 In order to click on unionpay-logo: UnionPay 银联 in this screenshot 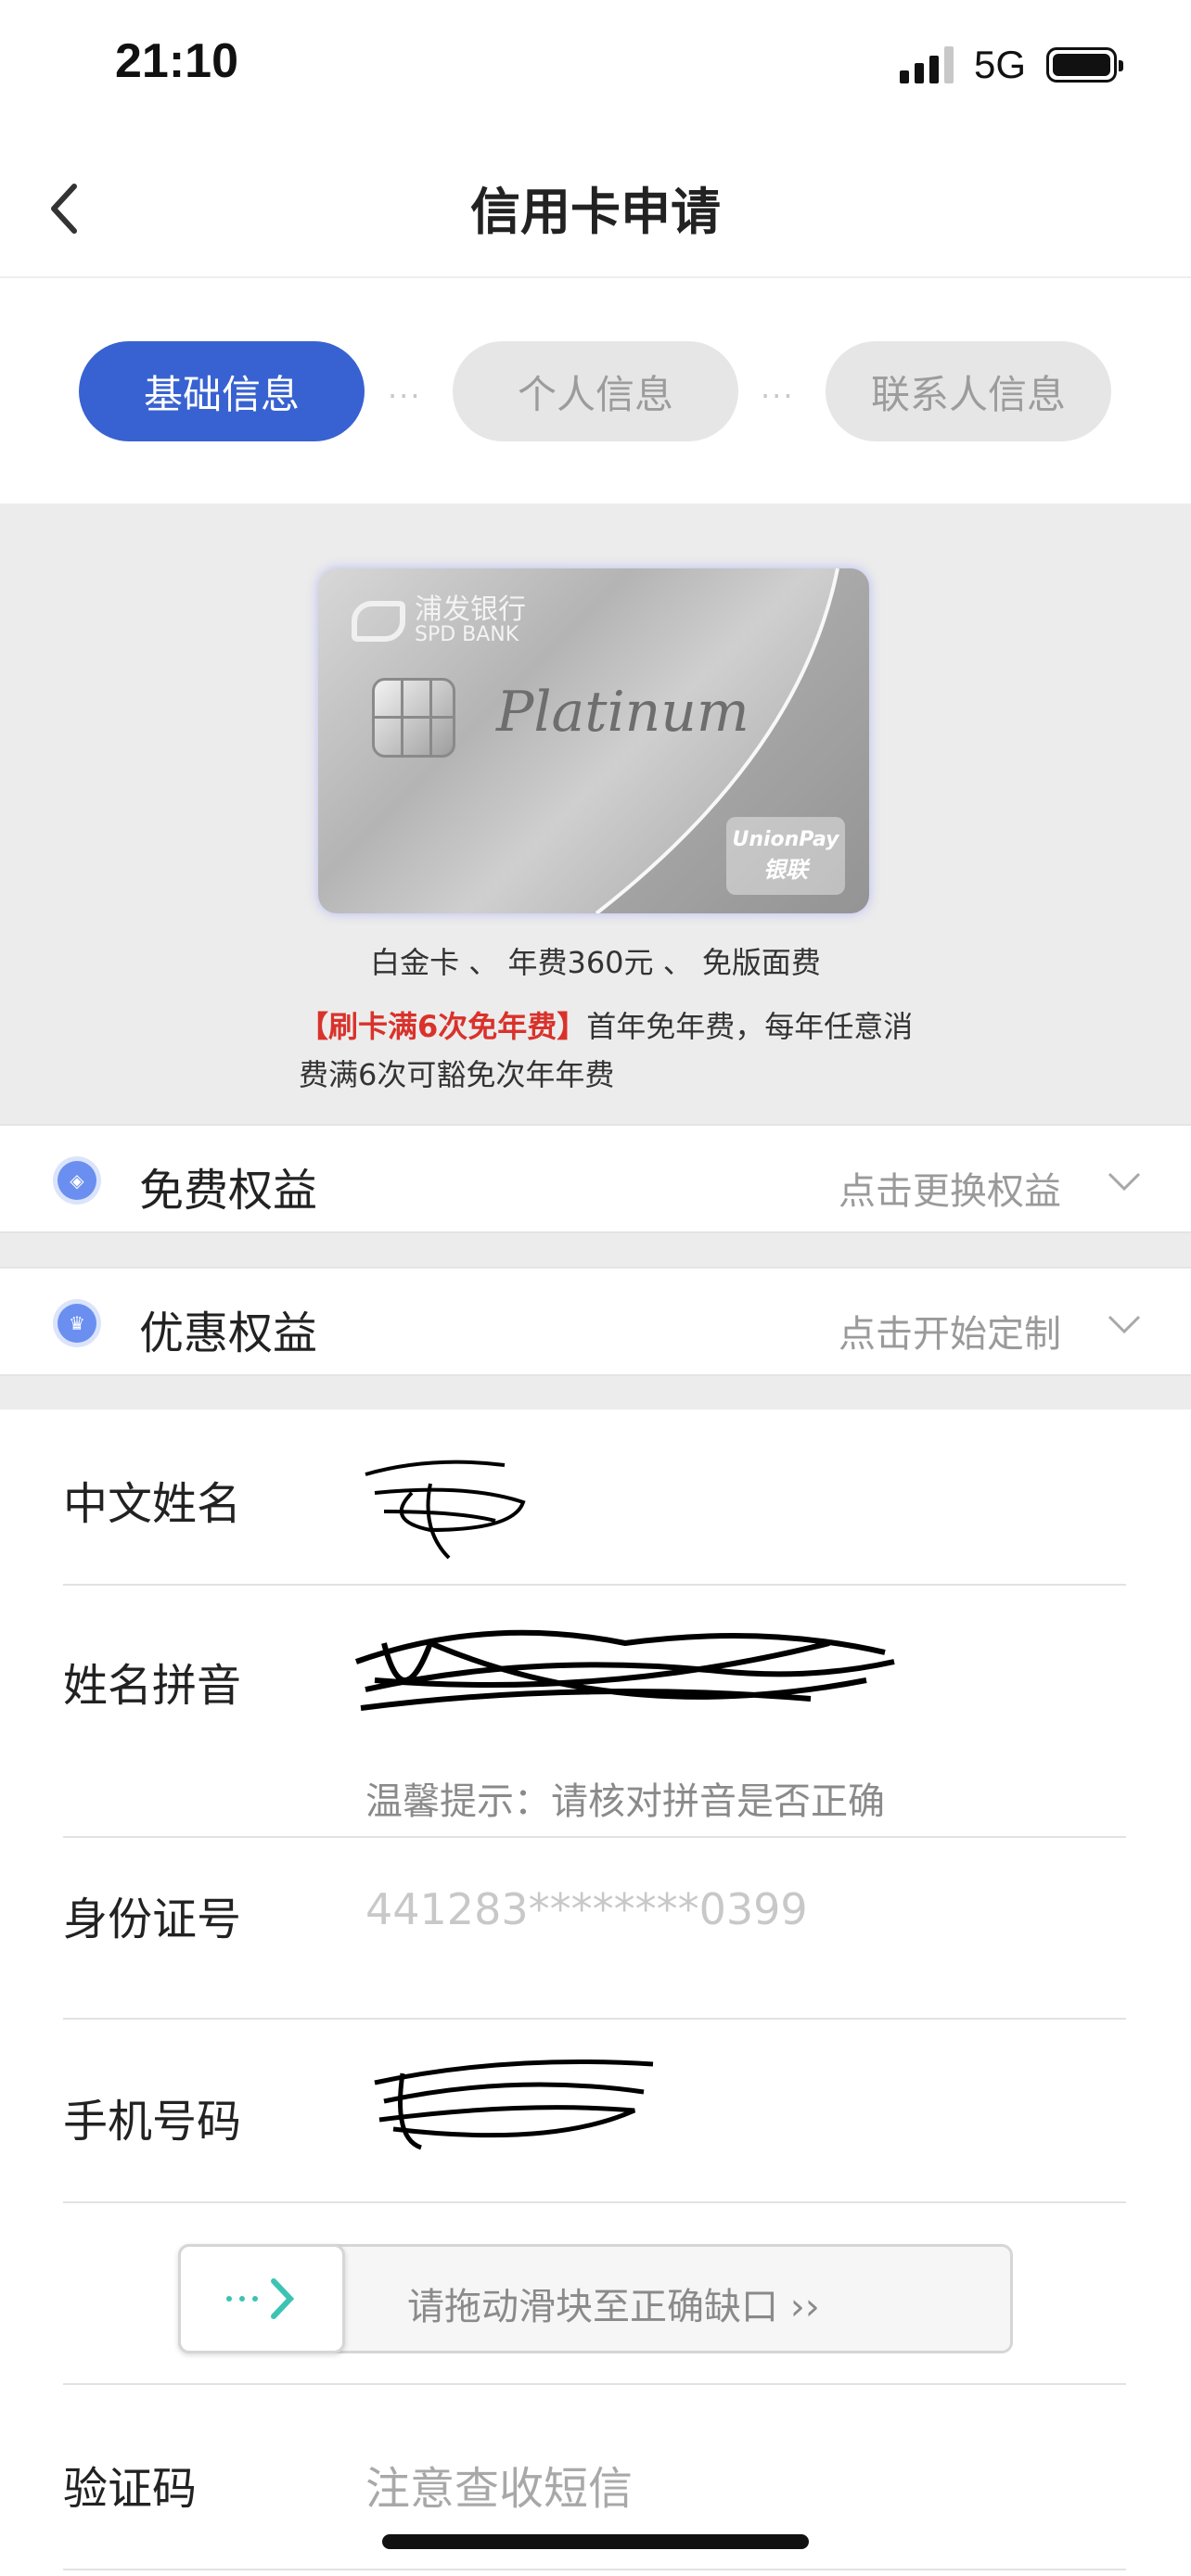, I will do `click(785, 856)`.